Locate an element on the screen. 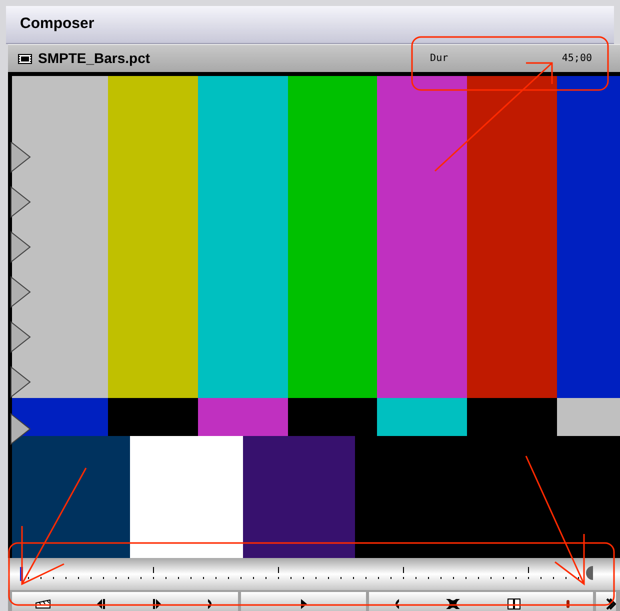 This screenshot has width=620, height=611. more-icon is located at coordinates (611, 604).